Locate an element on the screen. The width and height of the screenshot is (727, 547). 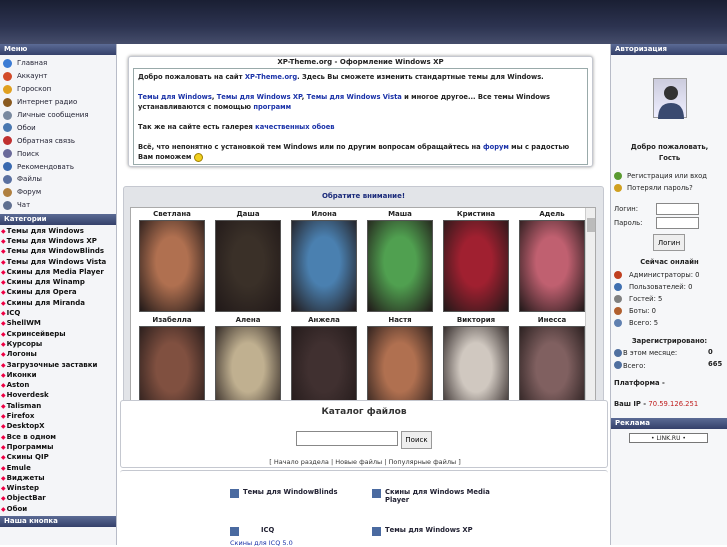
category-link: ◆Виджеты is located at coordinates (58, 478).